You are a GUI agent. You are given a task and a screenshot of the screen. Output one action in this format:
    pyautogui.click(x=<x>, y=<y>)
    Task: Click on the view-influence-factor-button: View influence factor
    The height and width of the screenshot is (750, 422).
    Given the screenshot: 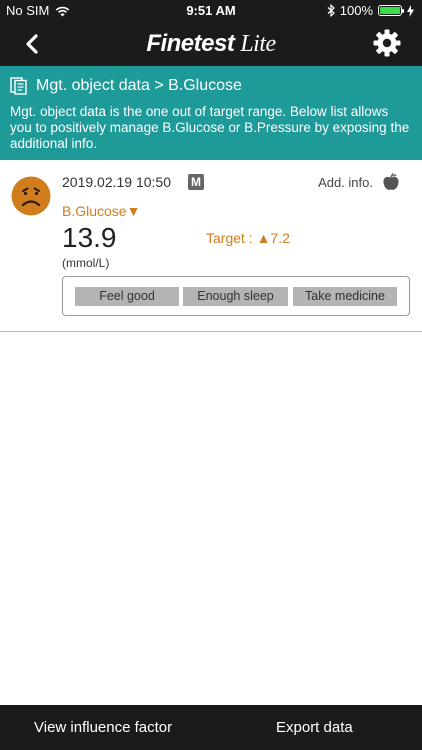 What is the action you would take?
    pyautogui.click(x=103, y=727)
    